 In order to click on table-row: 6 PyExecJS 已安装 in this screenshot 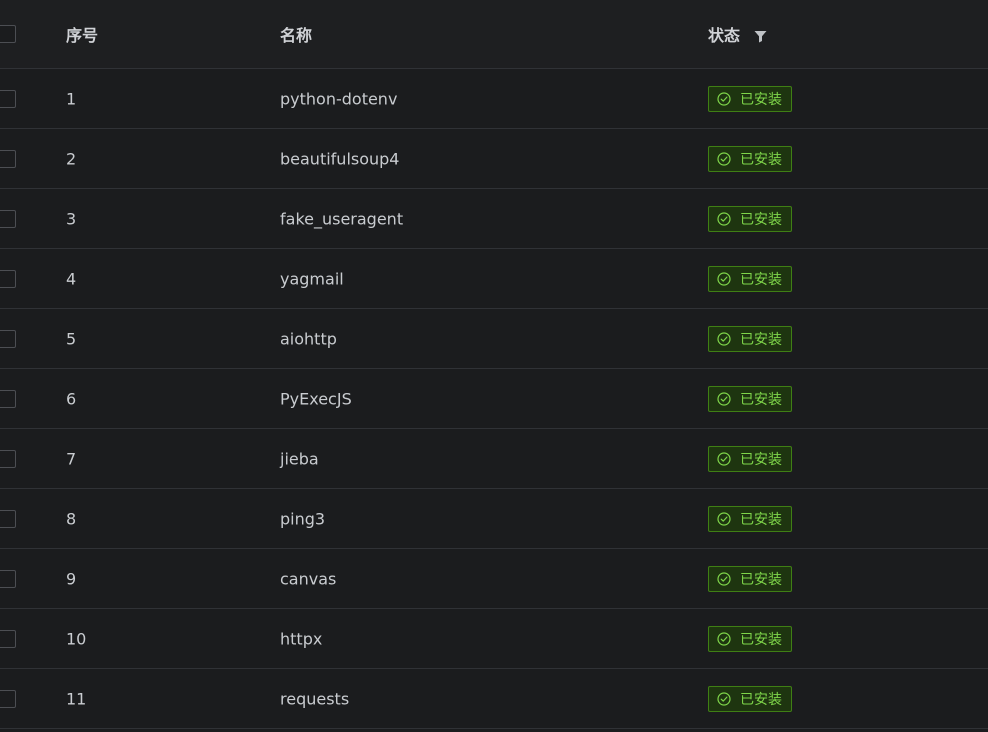, I will do `click(494, 399)`.